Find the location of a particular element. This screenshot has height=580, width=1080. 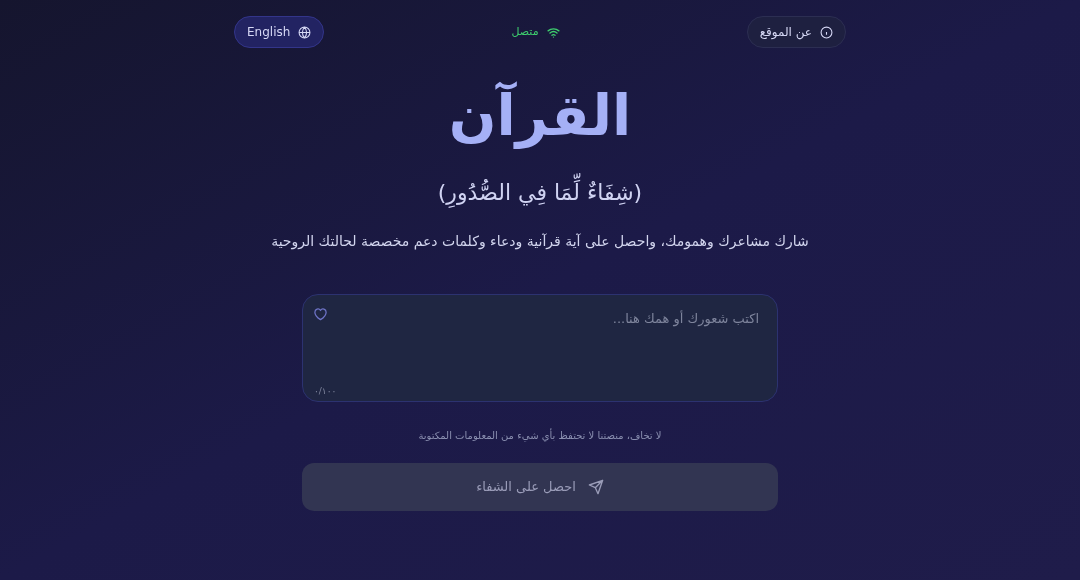

wifi-icon is located at coordinates (553, 32).